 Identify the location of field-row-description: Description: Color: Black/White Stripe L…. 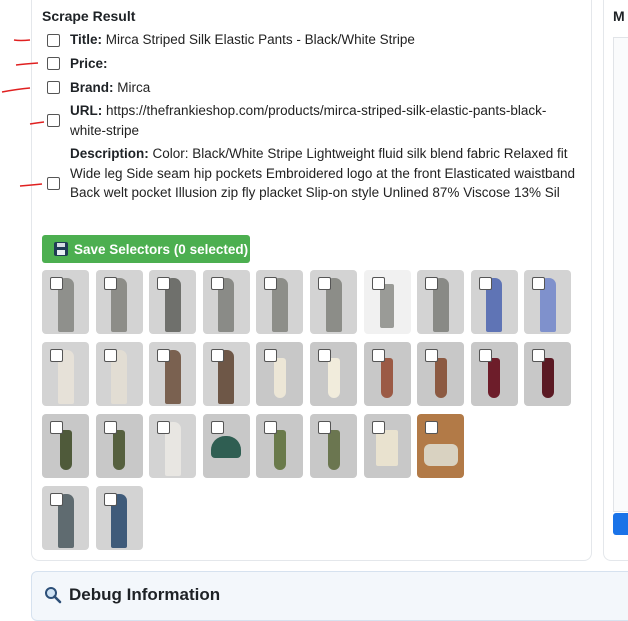
(310, 183).